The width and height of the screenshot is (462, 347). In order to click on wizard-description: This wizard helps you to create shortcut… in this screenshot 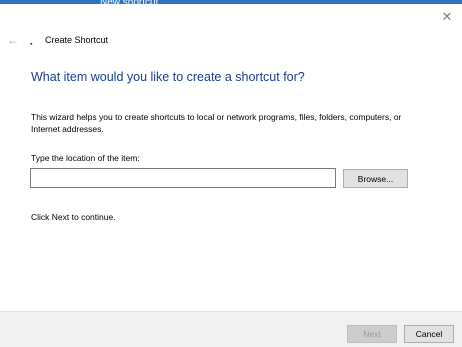, I will do `click(216, 123)`.